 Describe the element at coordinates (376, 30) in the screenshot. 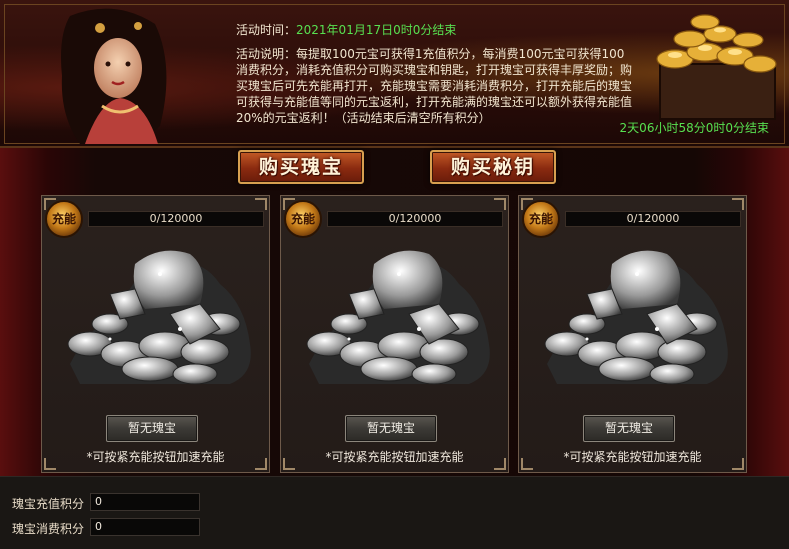

I see `event-time-value: 2021年01月17日0时0分结束` at that location.